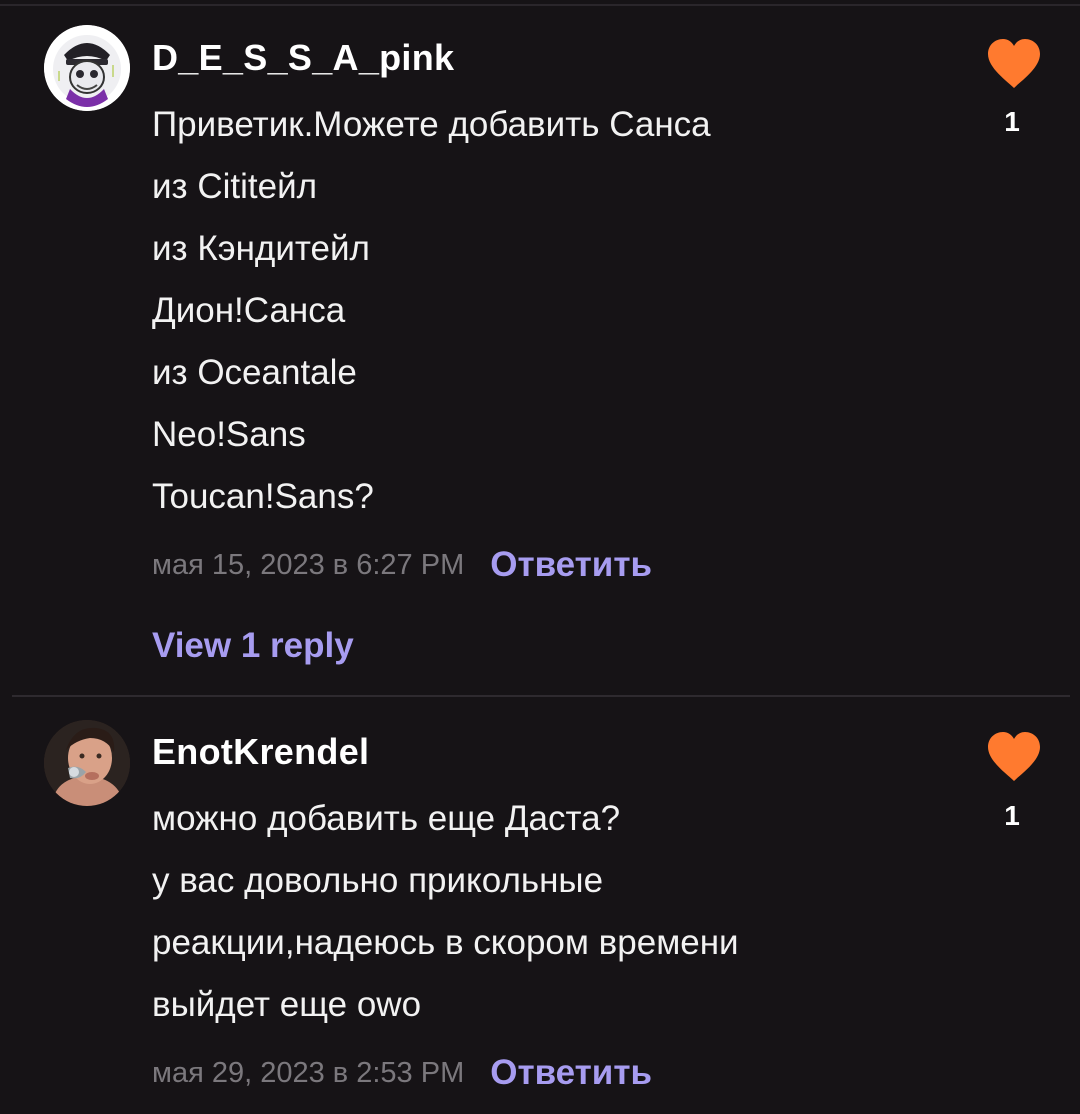 The height and width of the screenshot is (1114, 1080). What do you see at coordinates (253, 646) in the screenshot?
I see `view-replies-button: View 1 reply` at bounding box center [253, 646].